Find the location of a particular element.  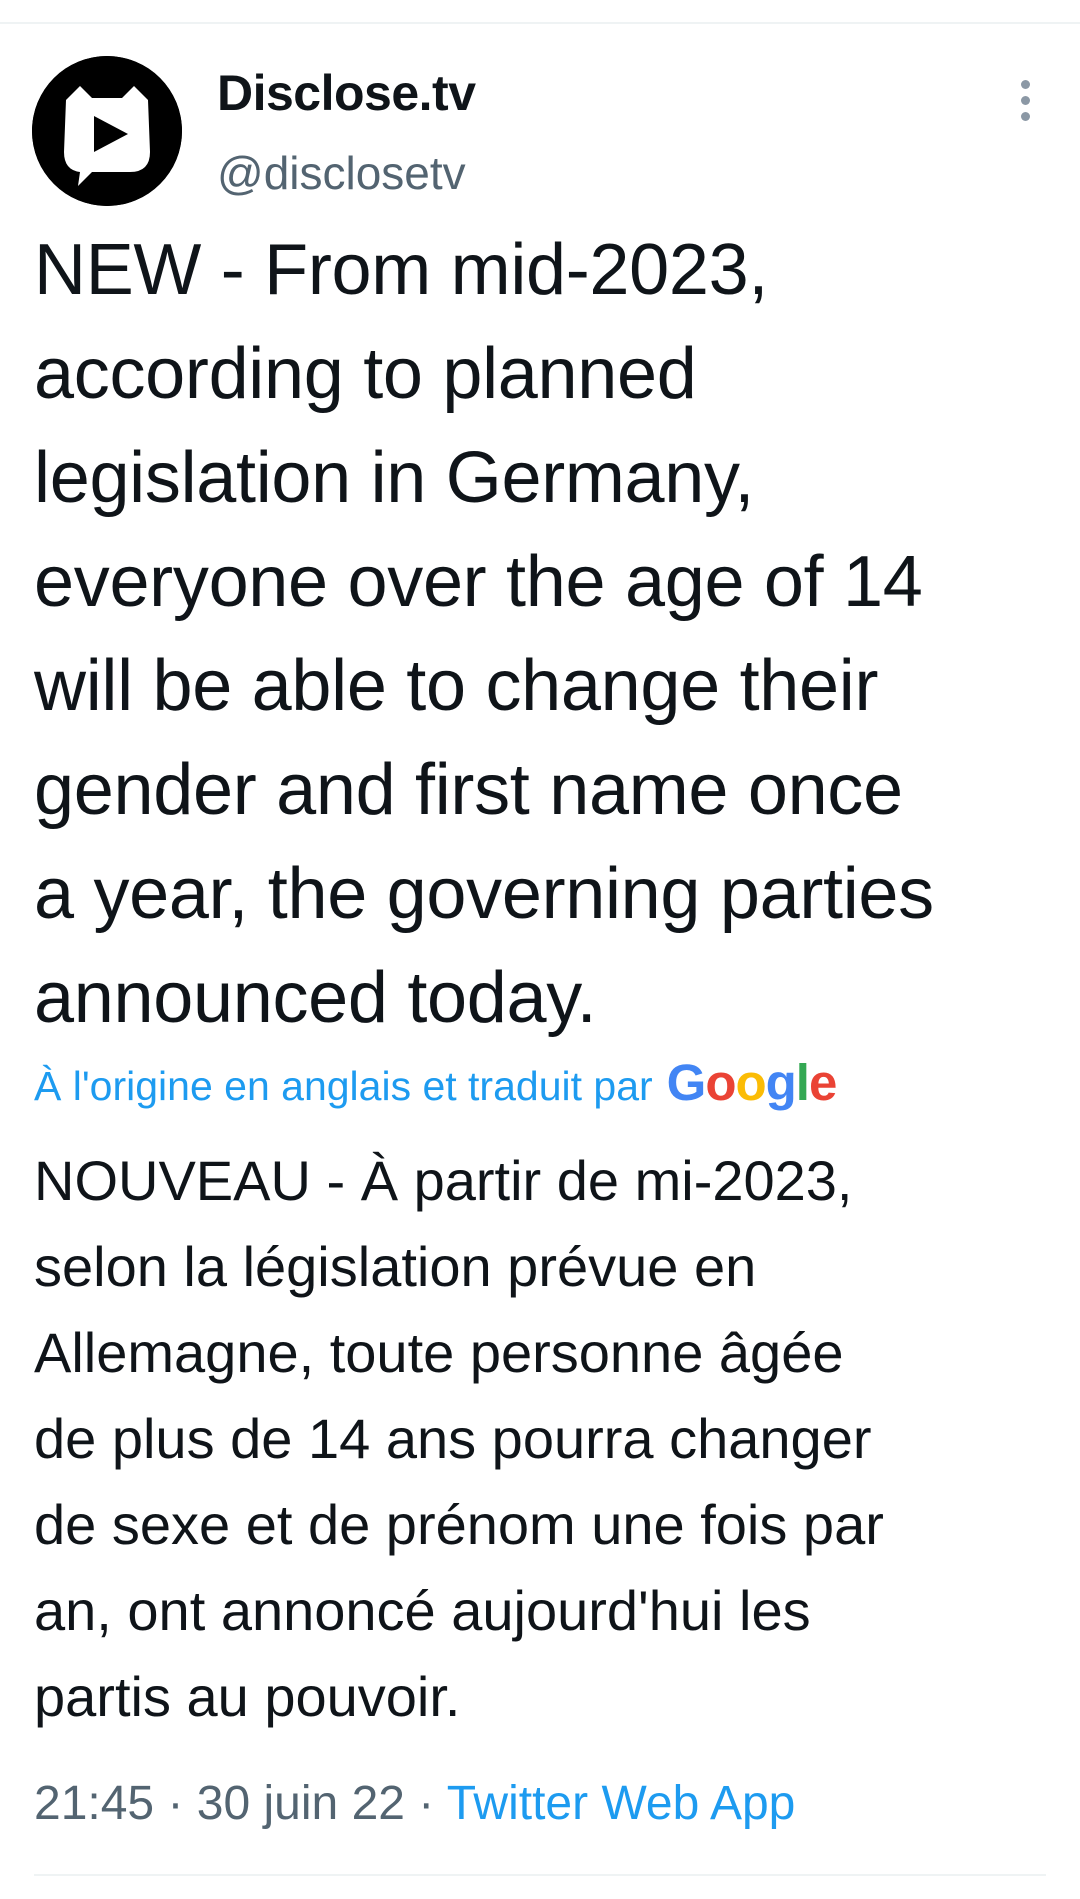

tweet-date: 30 juin 22 is located at coordinates (301, 1803).